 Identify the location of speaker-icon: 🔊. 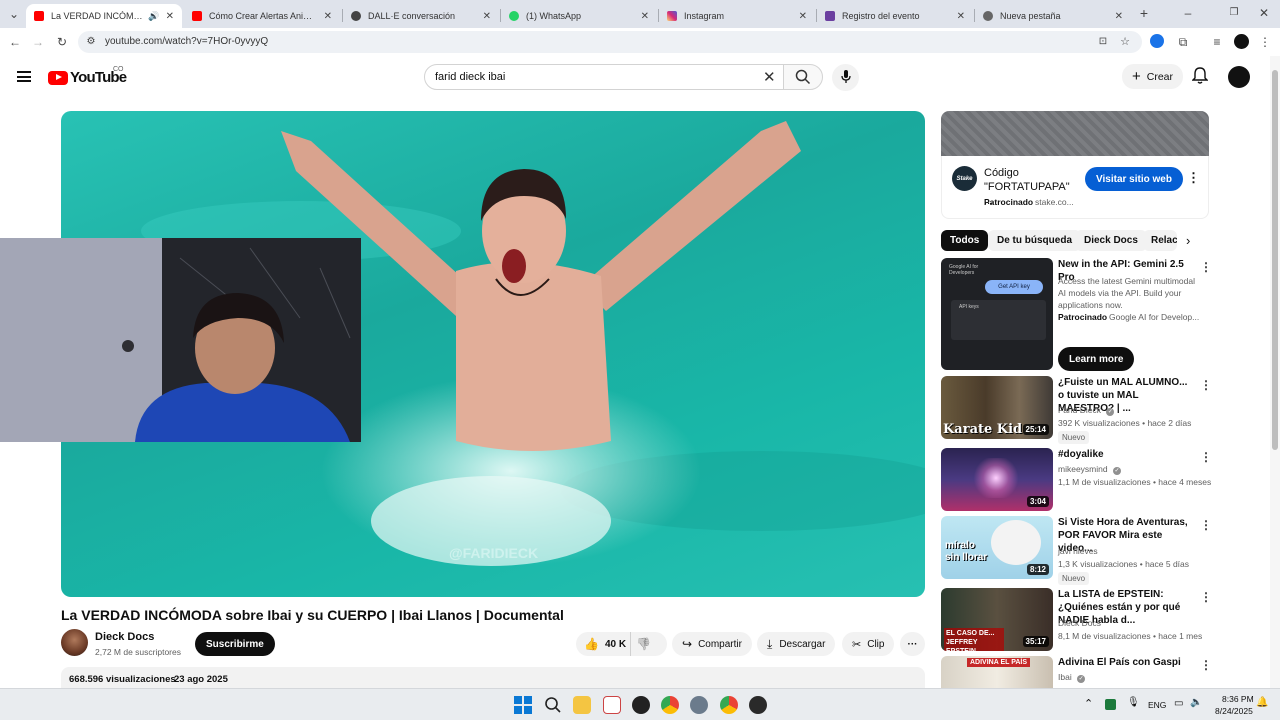
(153, 16).